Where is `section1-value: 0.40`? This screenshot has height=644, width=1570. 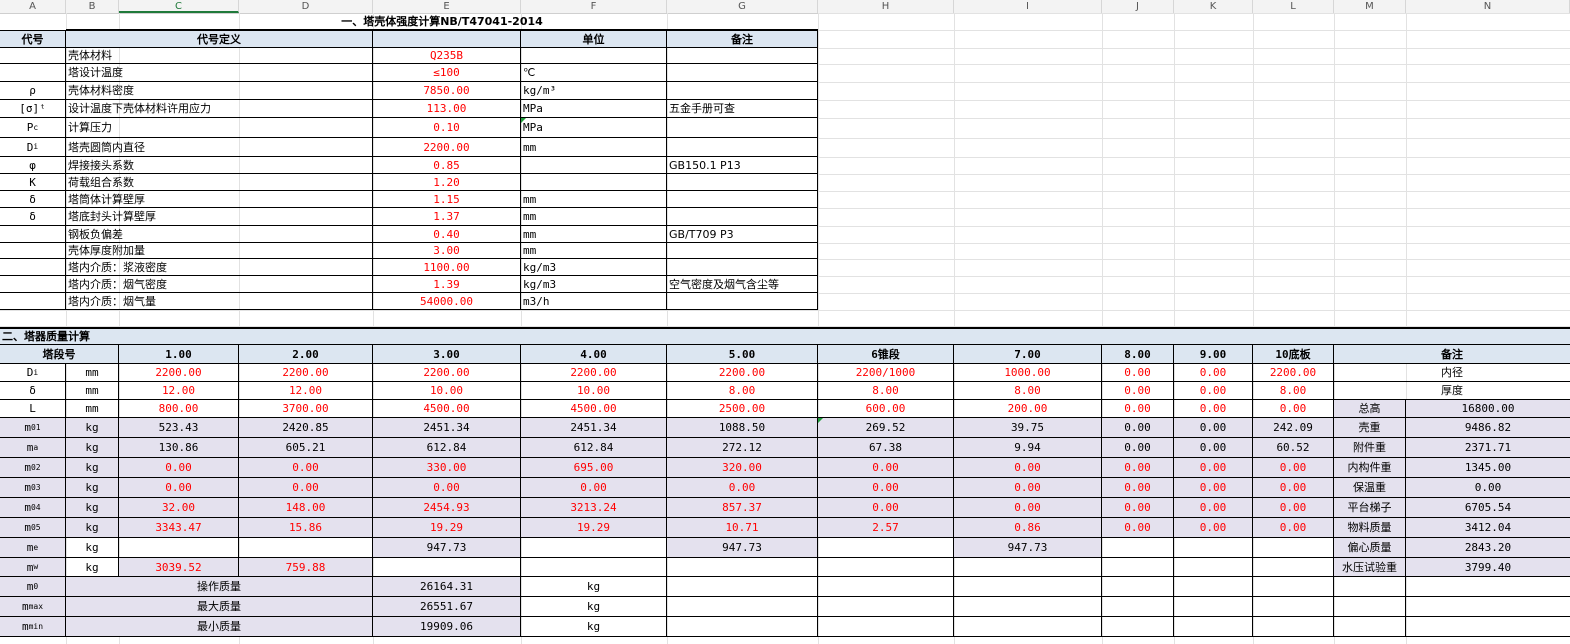
section1-value: 0.40 is located at coordinates (447, 234).